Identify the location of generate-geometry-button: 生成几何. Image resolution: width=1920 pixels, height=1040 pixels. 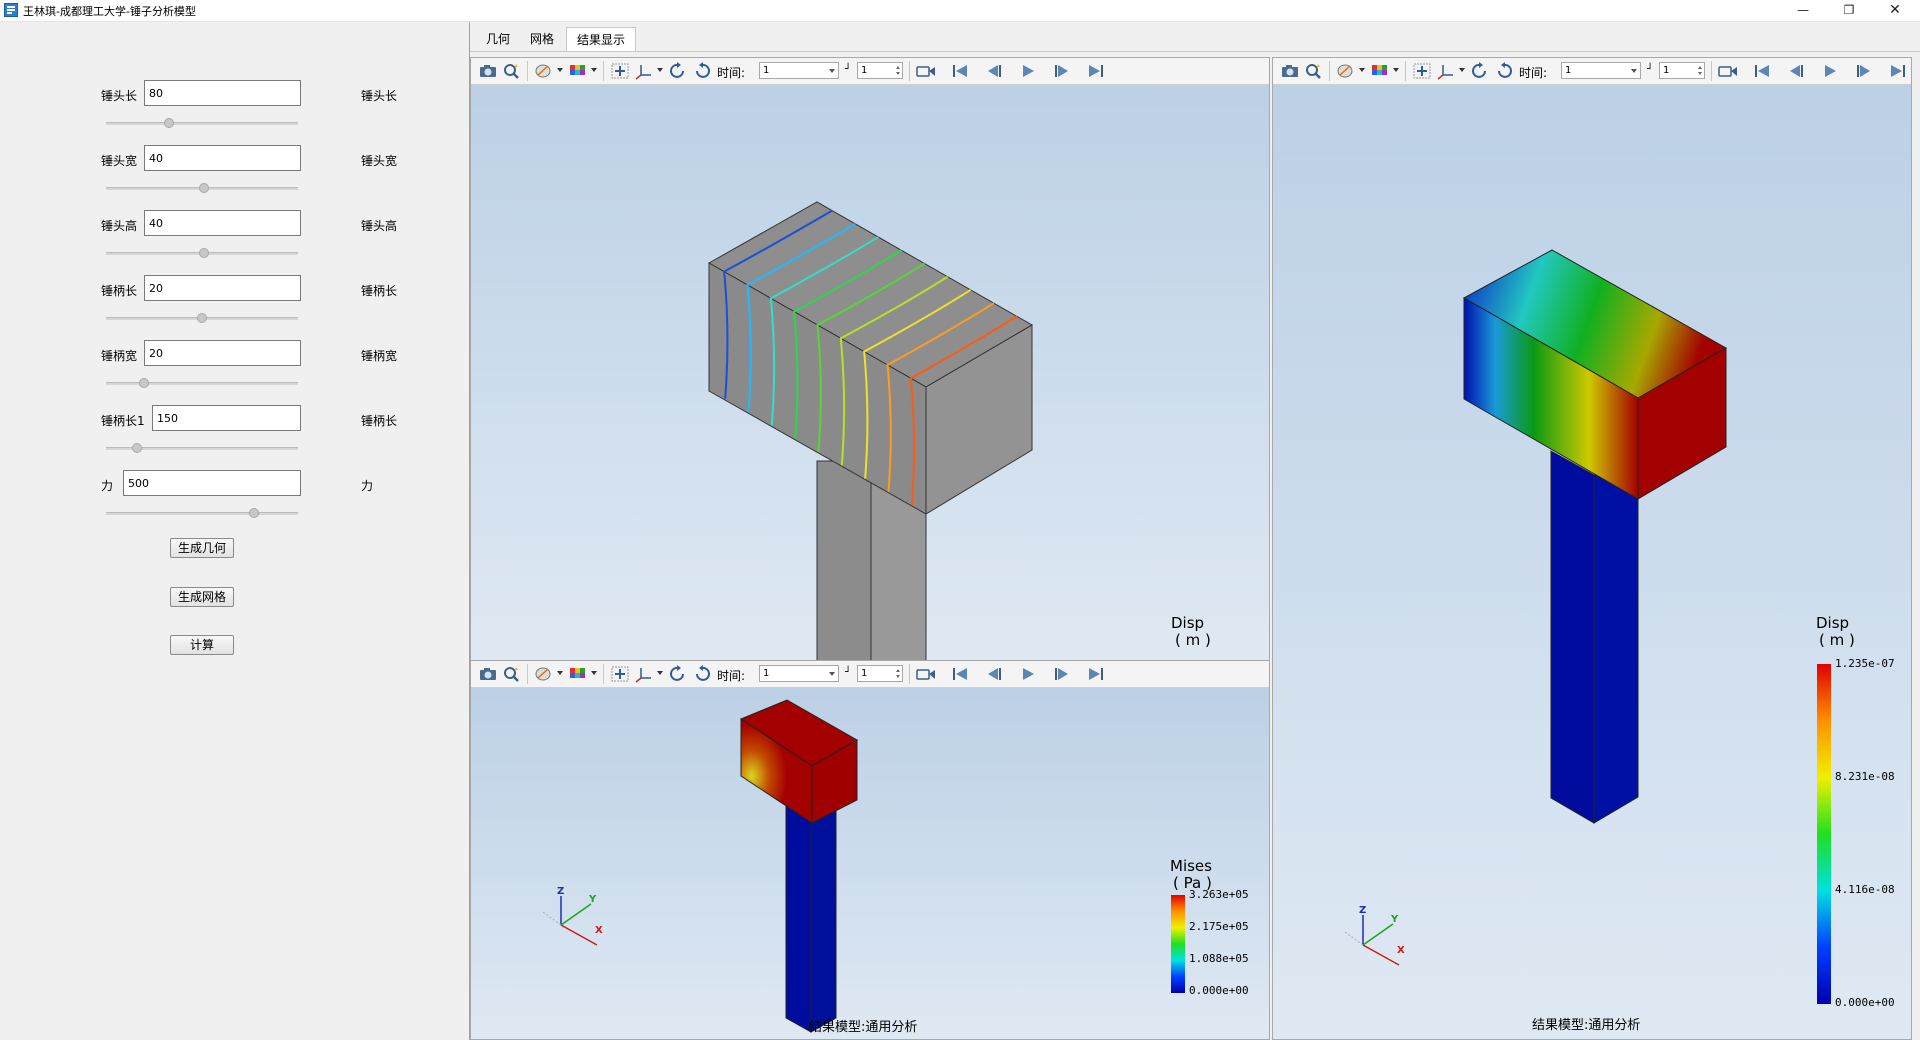
(202, 548).